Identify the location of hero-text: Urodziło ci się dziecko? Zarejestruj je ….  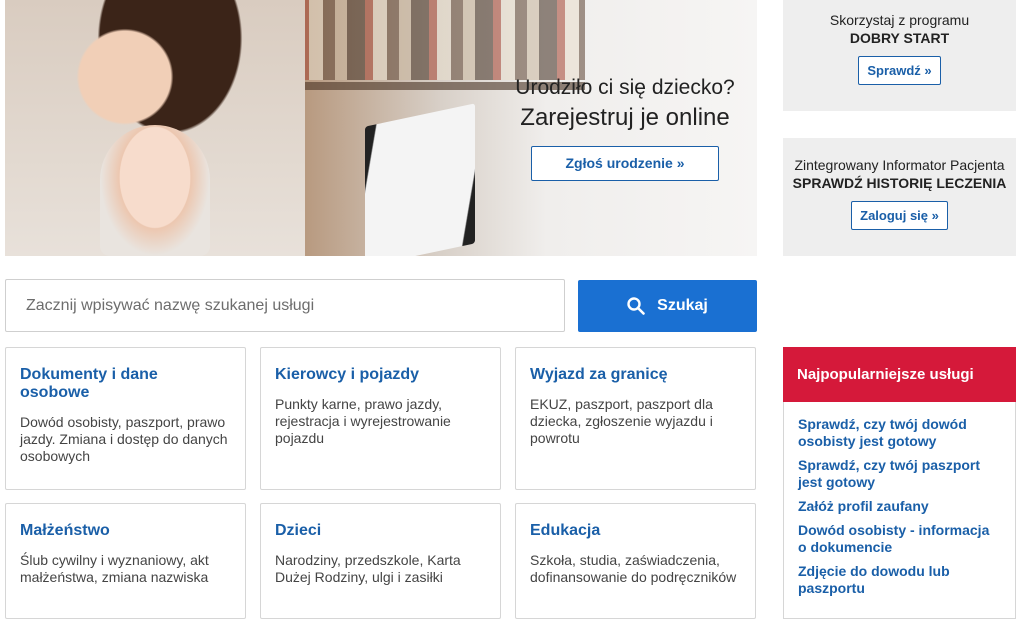
(625, 128).